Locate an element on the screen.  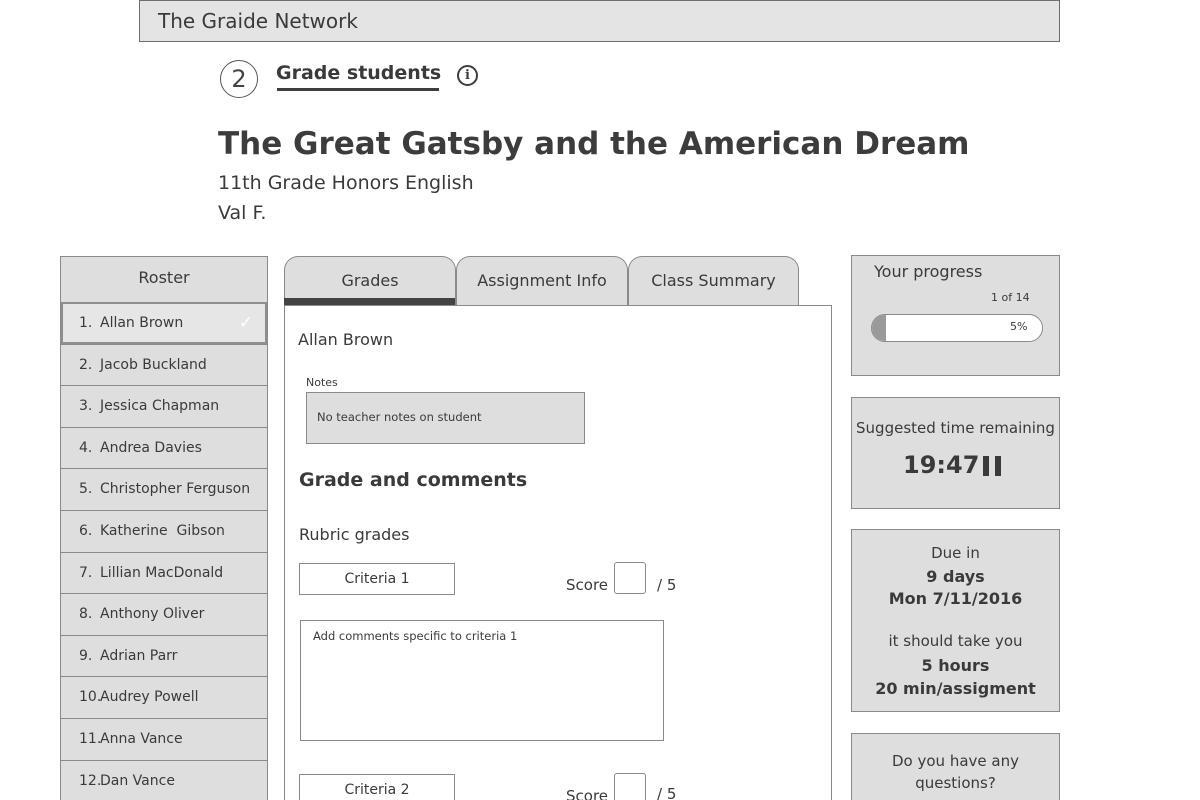
estimate-label: it should take you is located at coordinates (955, 641).